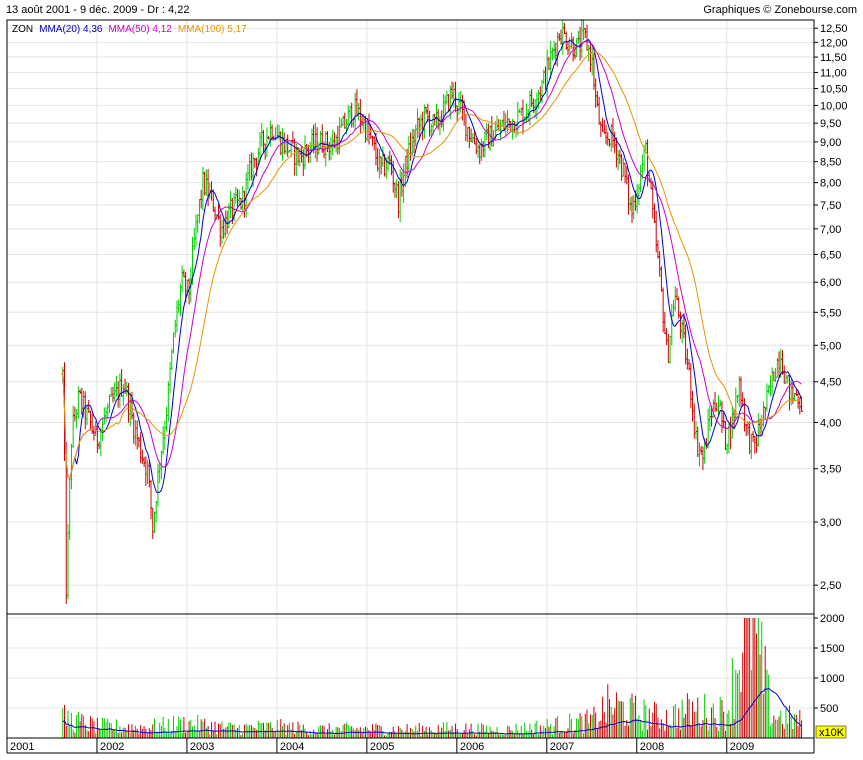 This screenshot has width=863, height=760. I want to click on legend-item: MMA(100) 5,17, so click(212, 29).